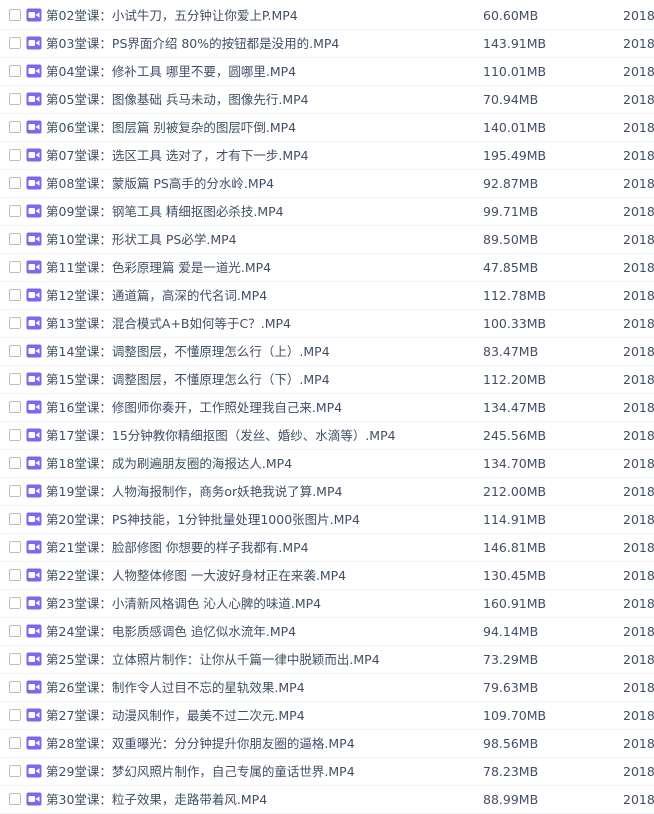 This screenshot has width=654, height=814. What do you see at coordinates (171, 71) in the screenshot?
I see `file-name: 第04堂课：修补工具 哪里不要，圆哪里.MP4` at bounding box center [171, 71].